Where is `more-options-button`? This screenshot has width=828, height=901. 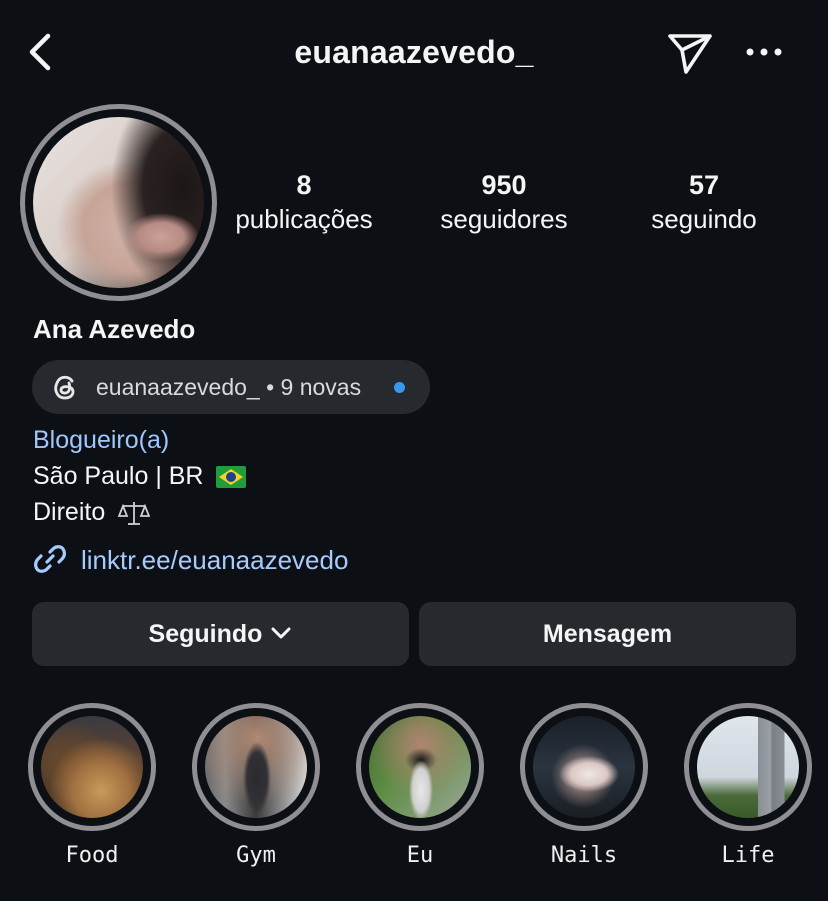
more-options-button is located at coordinates (764, 52).